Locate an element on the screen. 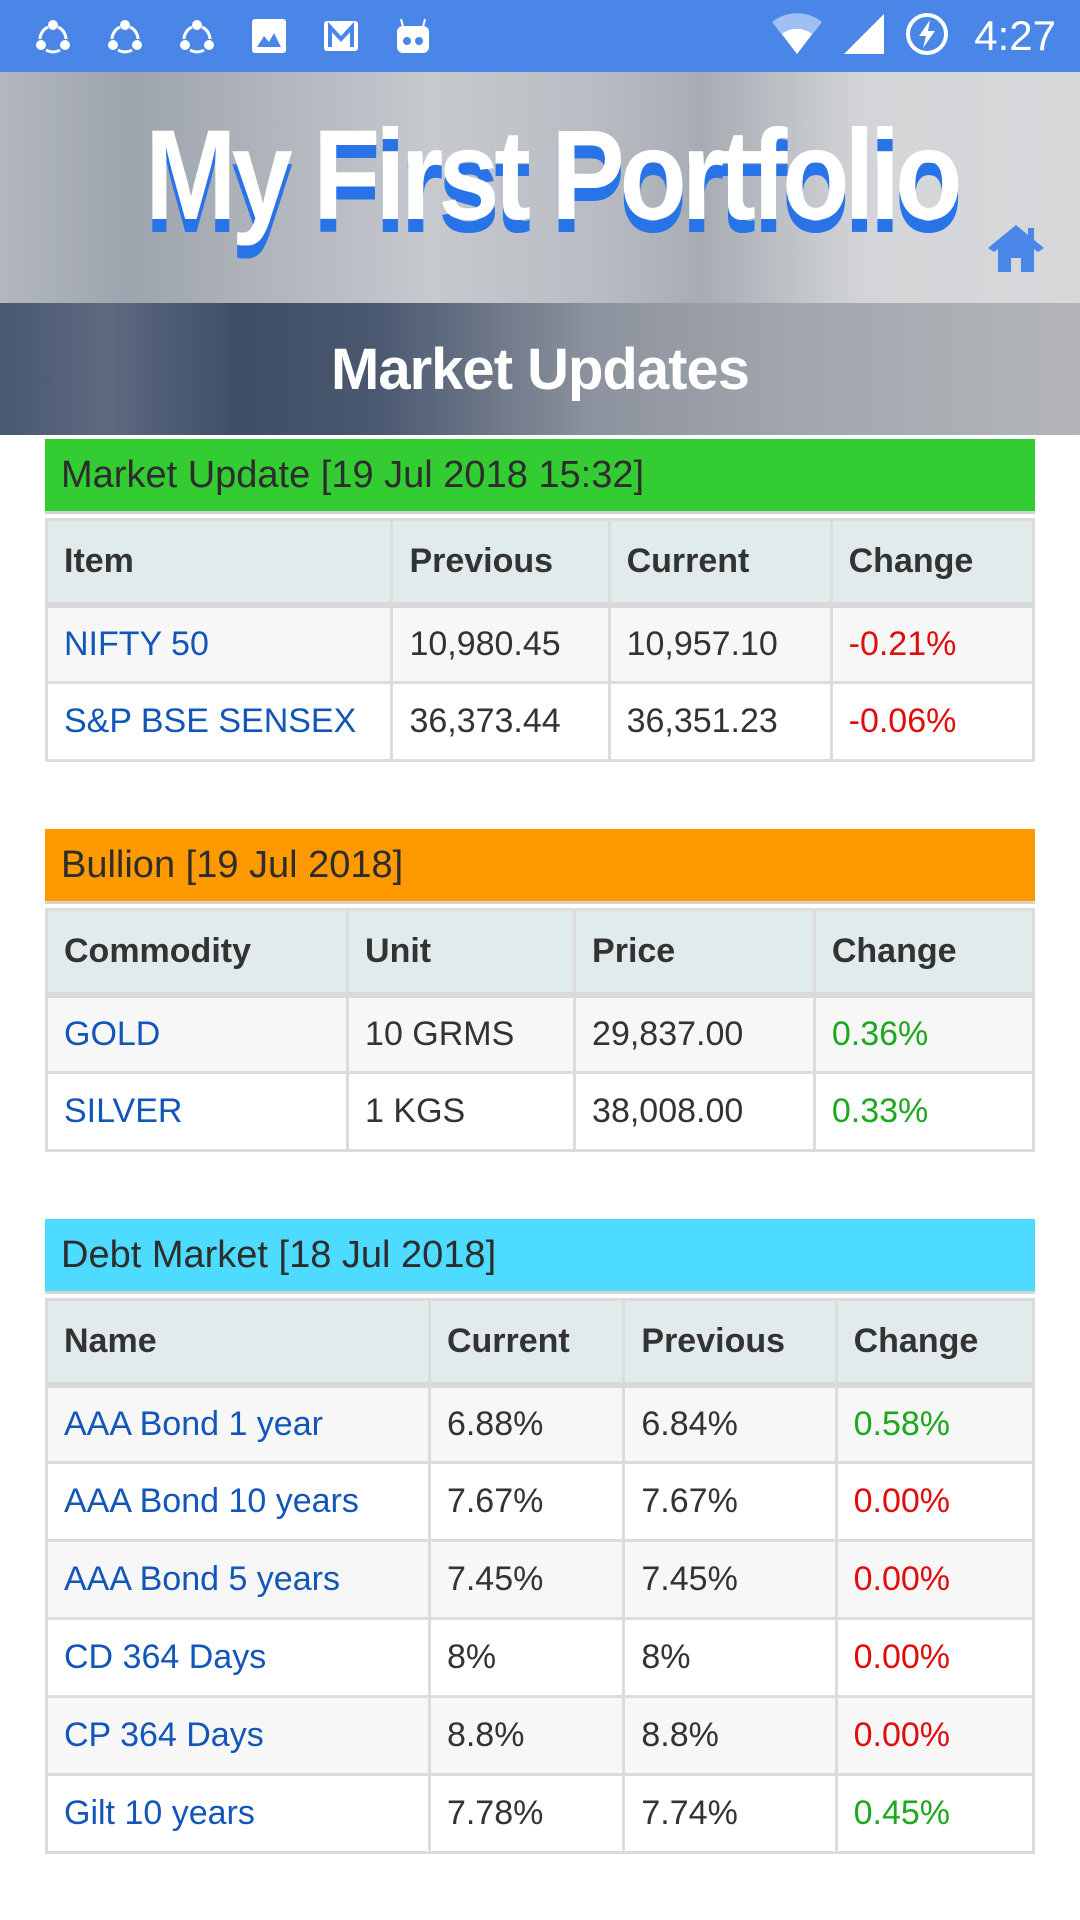 The image size is (1080, 1920). clock: 4:27 is located at coordinates (1015, 35).